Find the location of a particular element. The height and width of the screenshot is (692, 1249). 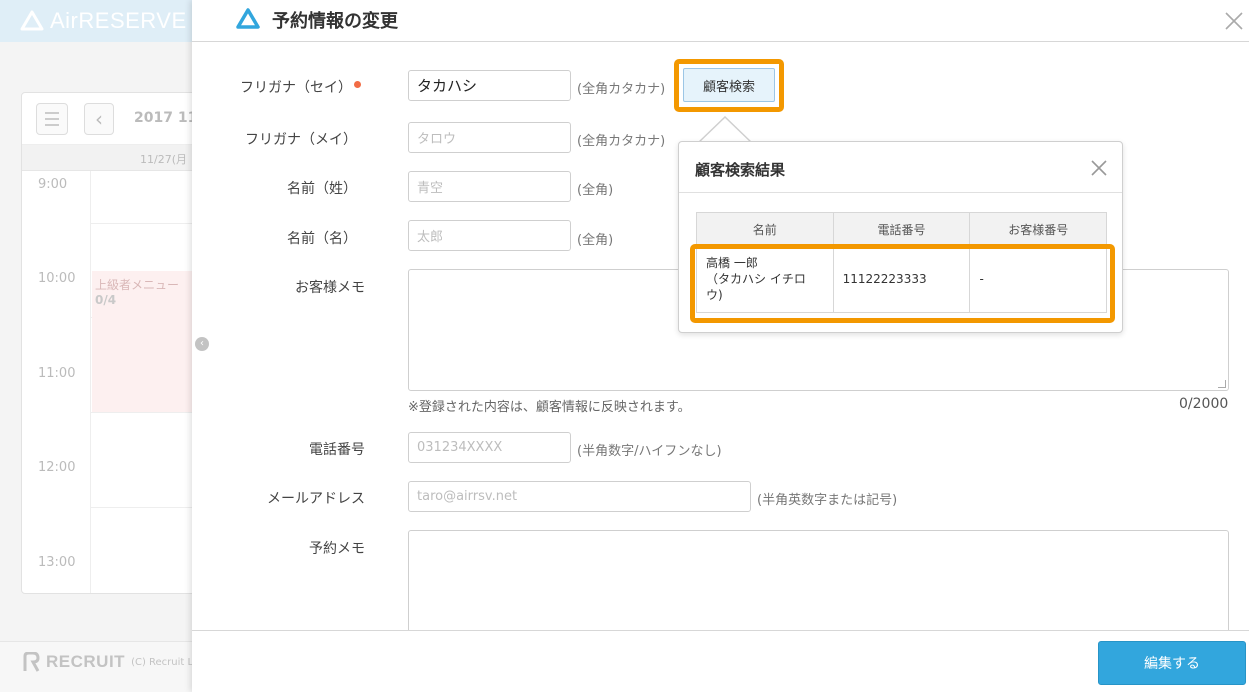

reservation-memo-label: 予約メモ is located at coordinates (337, 549).